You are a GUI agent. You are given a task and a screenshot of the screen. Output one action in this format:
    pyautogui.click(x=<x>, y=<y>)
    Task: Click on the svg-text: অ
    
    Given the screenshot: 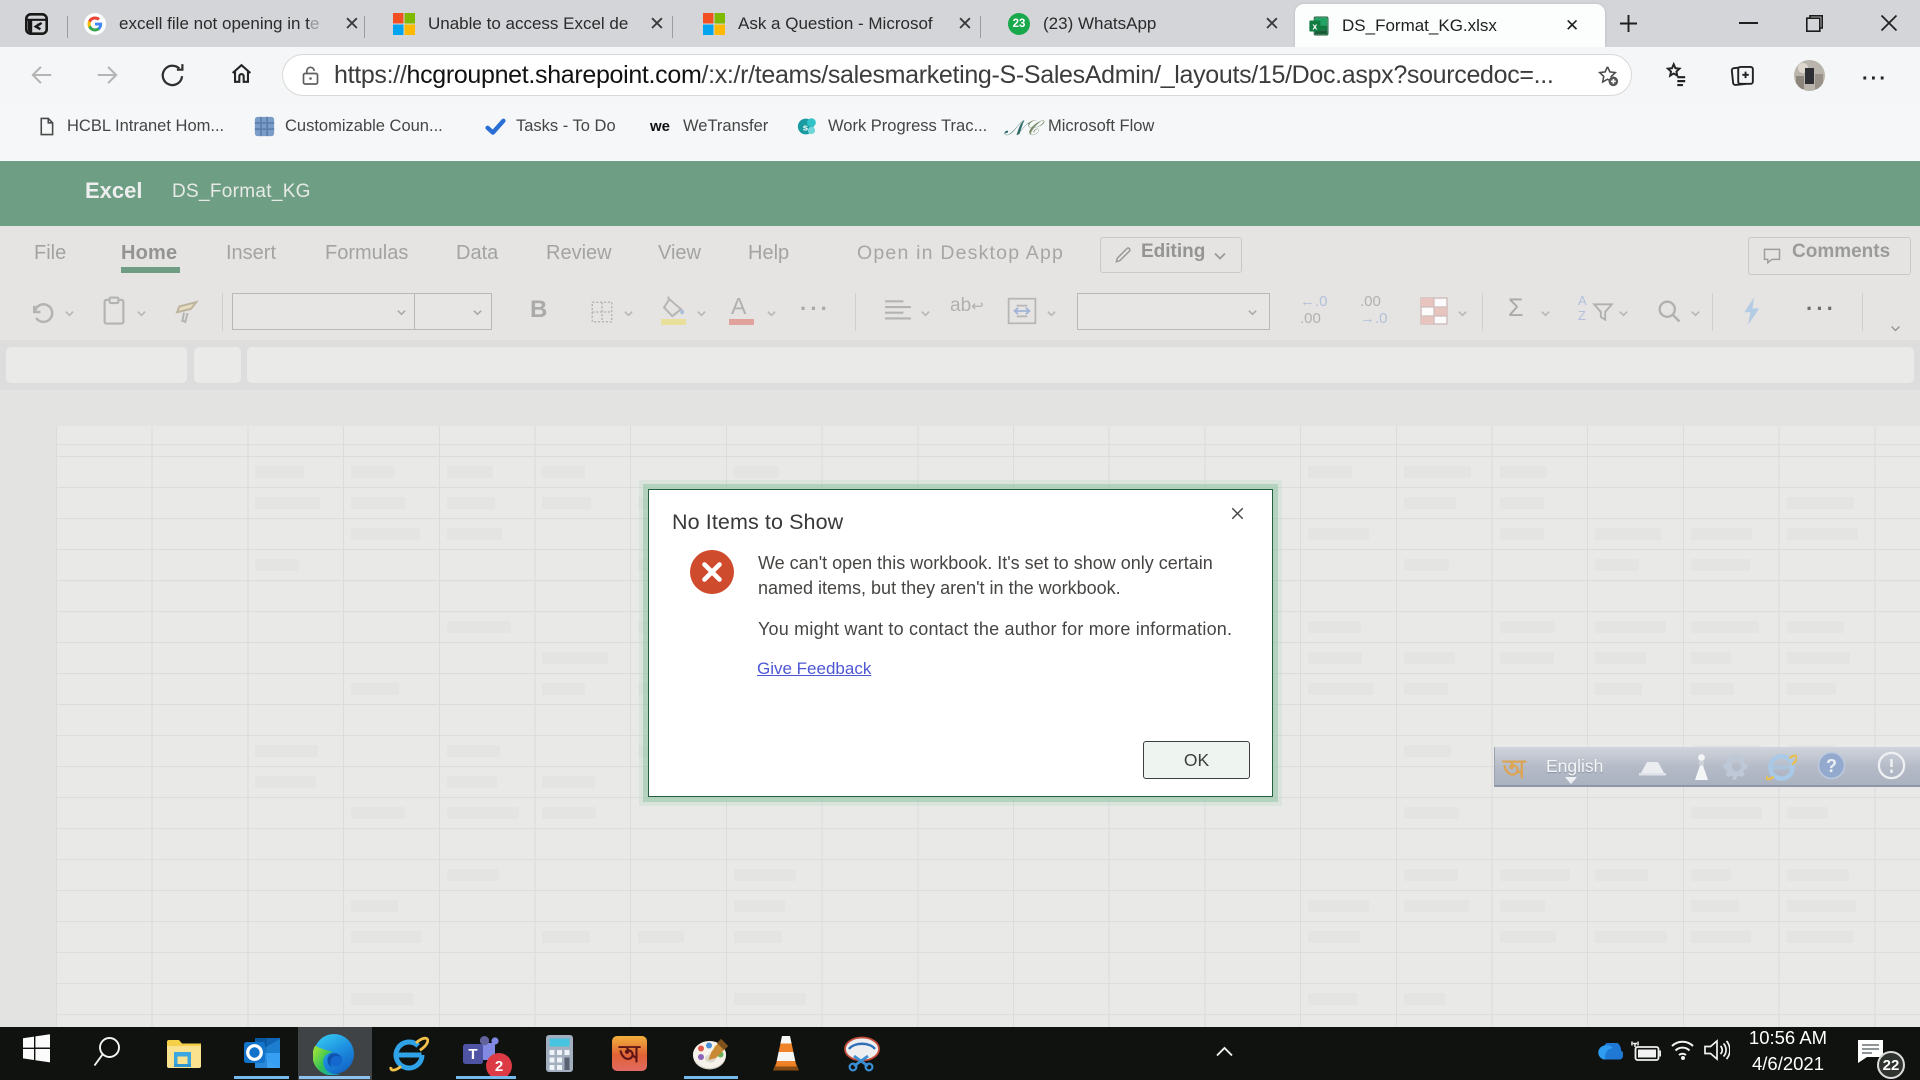 What is the action you would take?
    pyautogui.click(x=629, y=1055)
    